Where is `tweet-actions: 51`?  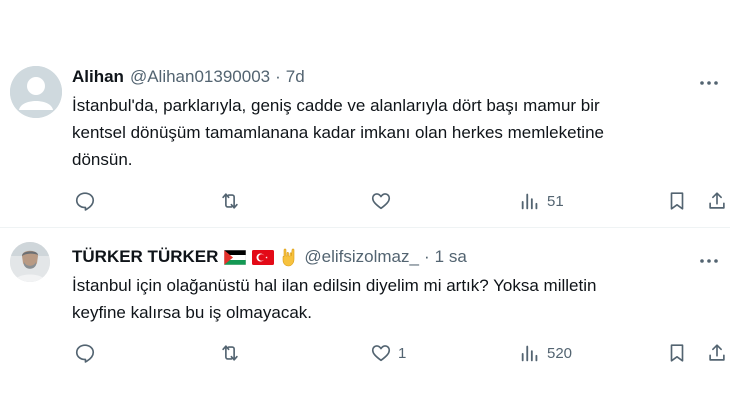
tweet-actions: 51 is located at coordinates (401, 201).